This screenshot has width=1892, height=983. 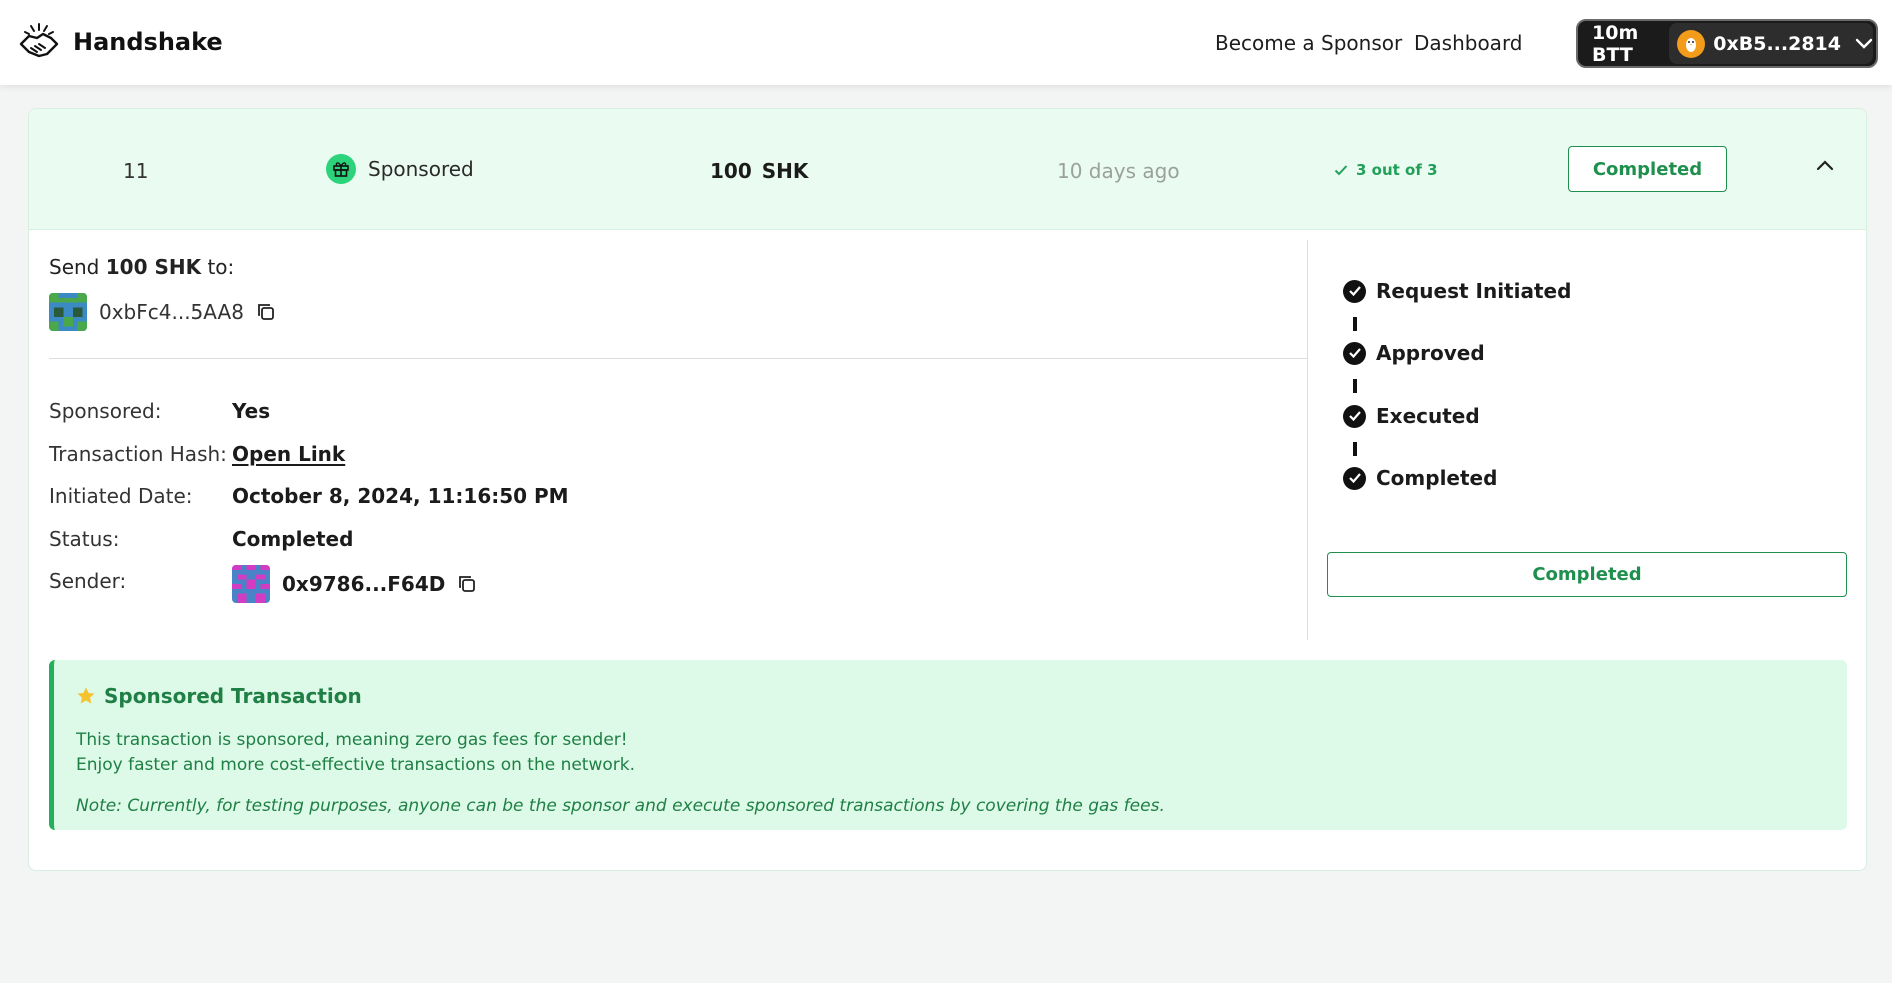 What do you see at coordinates (233, 696) in the screenshot?
I see `banner-title-text: Sponsored Transaction` at bounding box center [233, 696].